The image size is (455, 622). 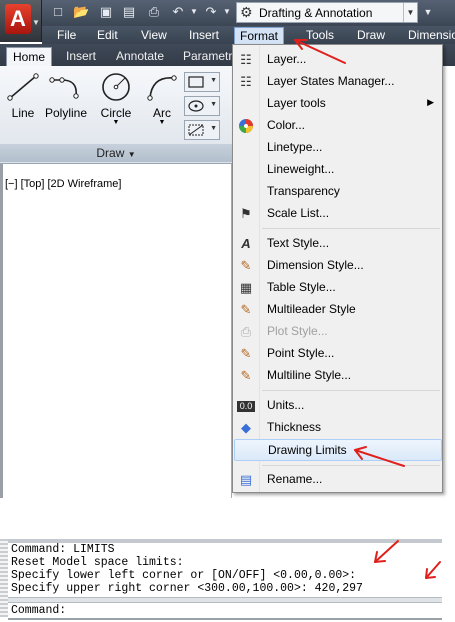 I want to click on menu-item-transparency: Transparency, so click(x=338, y=192).